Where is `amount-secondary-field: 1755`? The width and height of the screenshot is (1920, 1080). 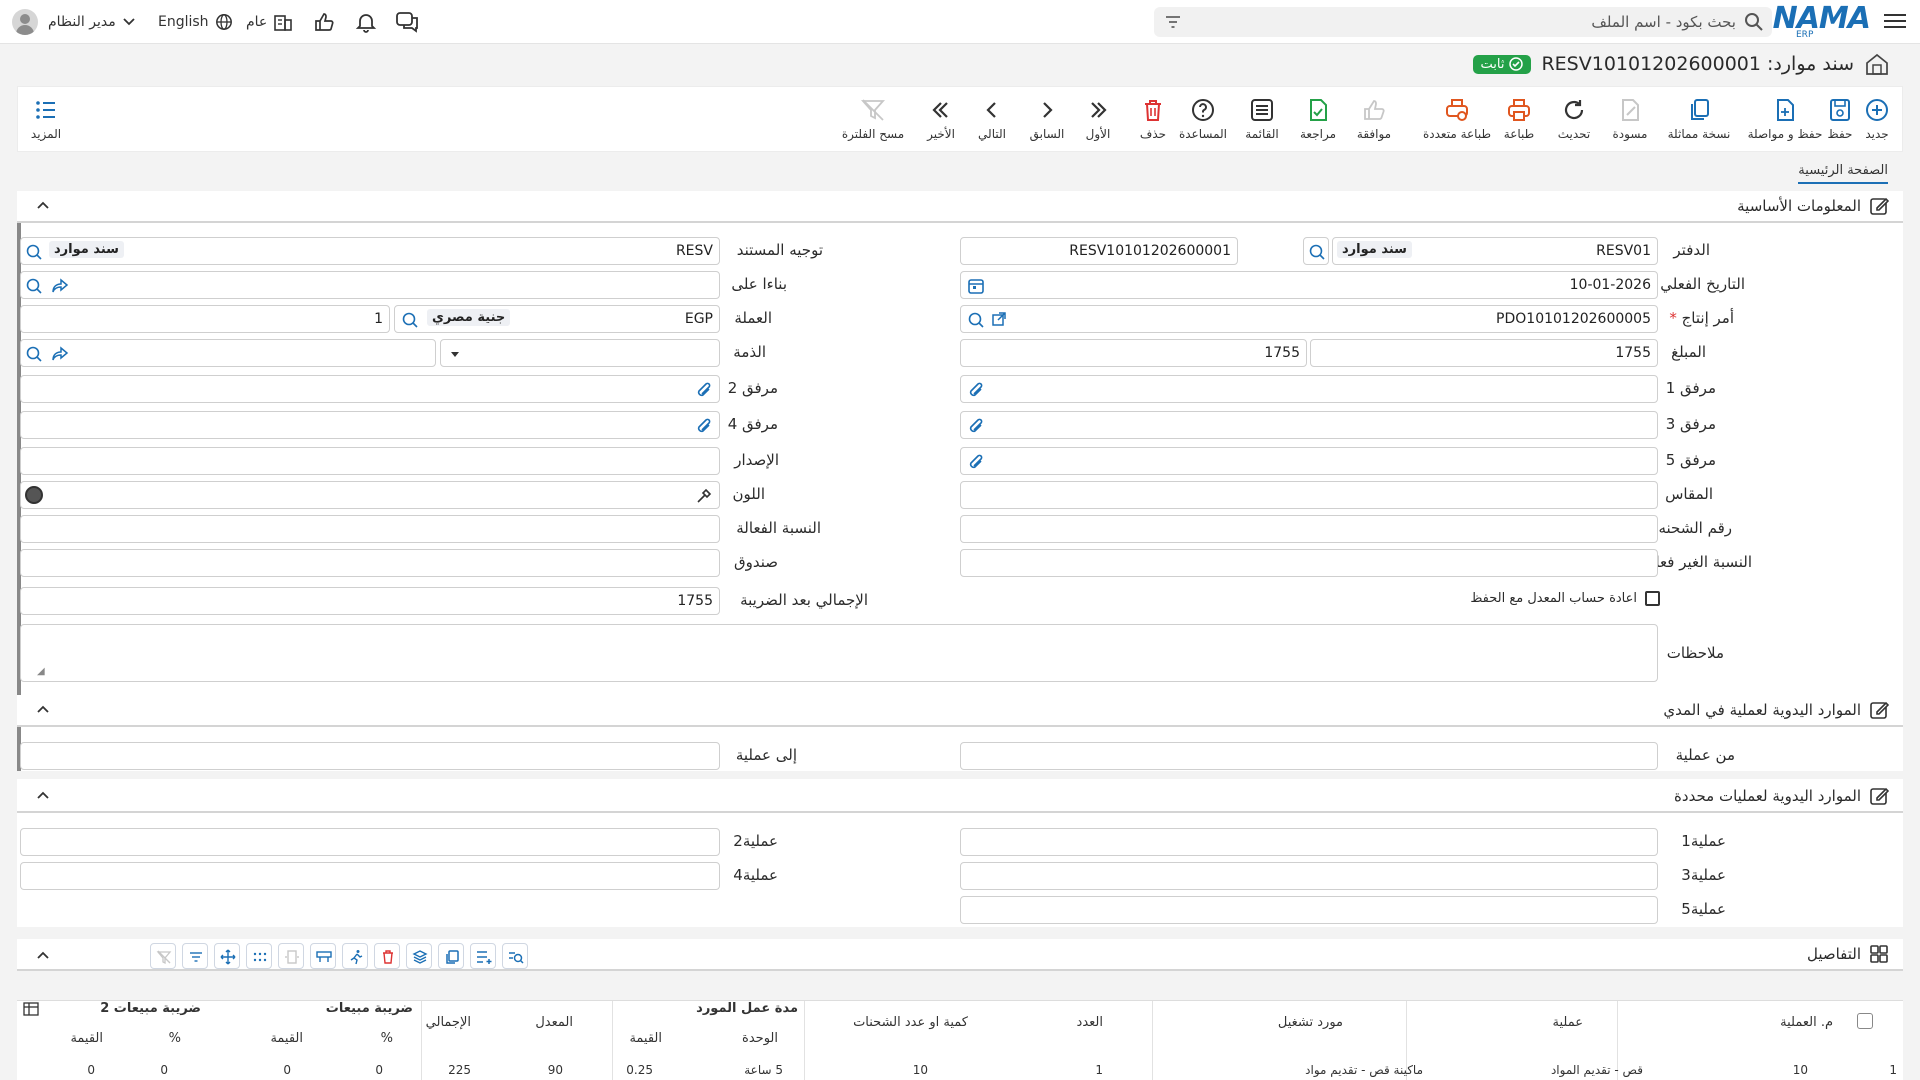
amount-secondary-field: 1755 is located at coordinates (1133, 353).